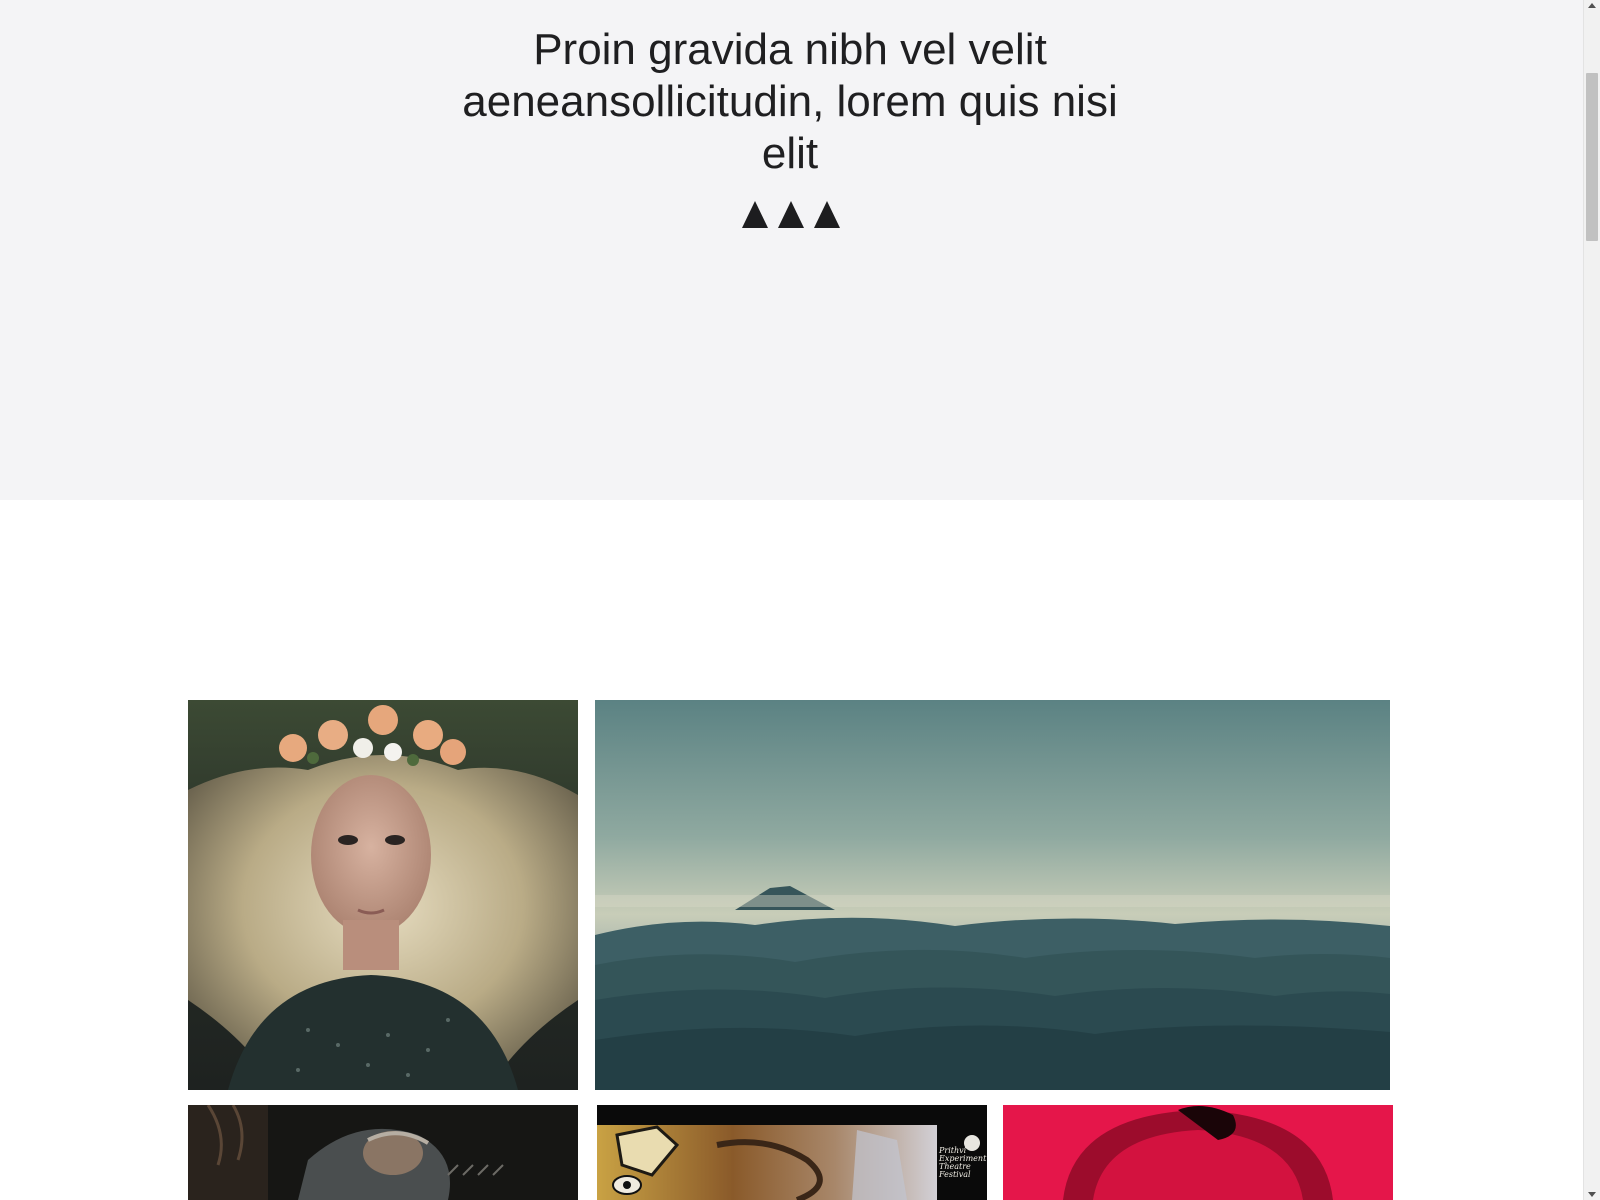 This screenshot has width=1600, height=1200. Describe the element at coordinates (1592, 5) in the screenshot. I see `scroll-up-arrow-icon` at that location.